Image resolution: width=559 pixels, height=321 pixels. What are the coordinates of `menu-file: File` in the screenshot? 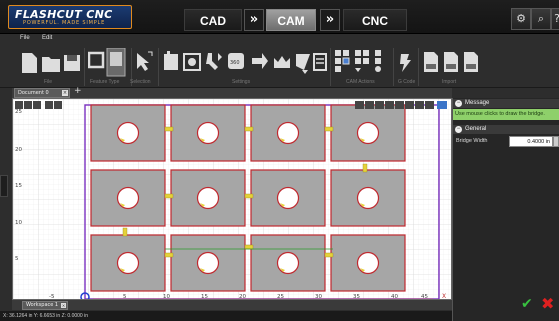 It's located at (25, 38).